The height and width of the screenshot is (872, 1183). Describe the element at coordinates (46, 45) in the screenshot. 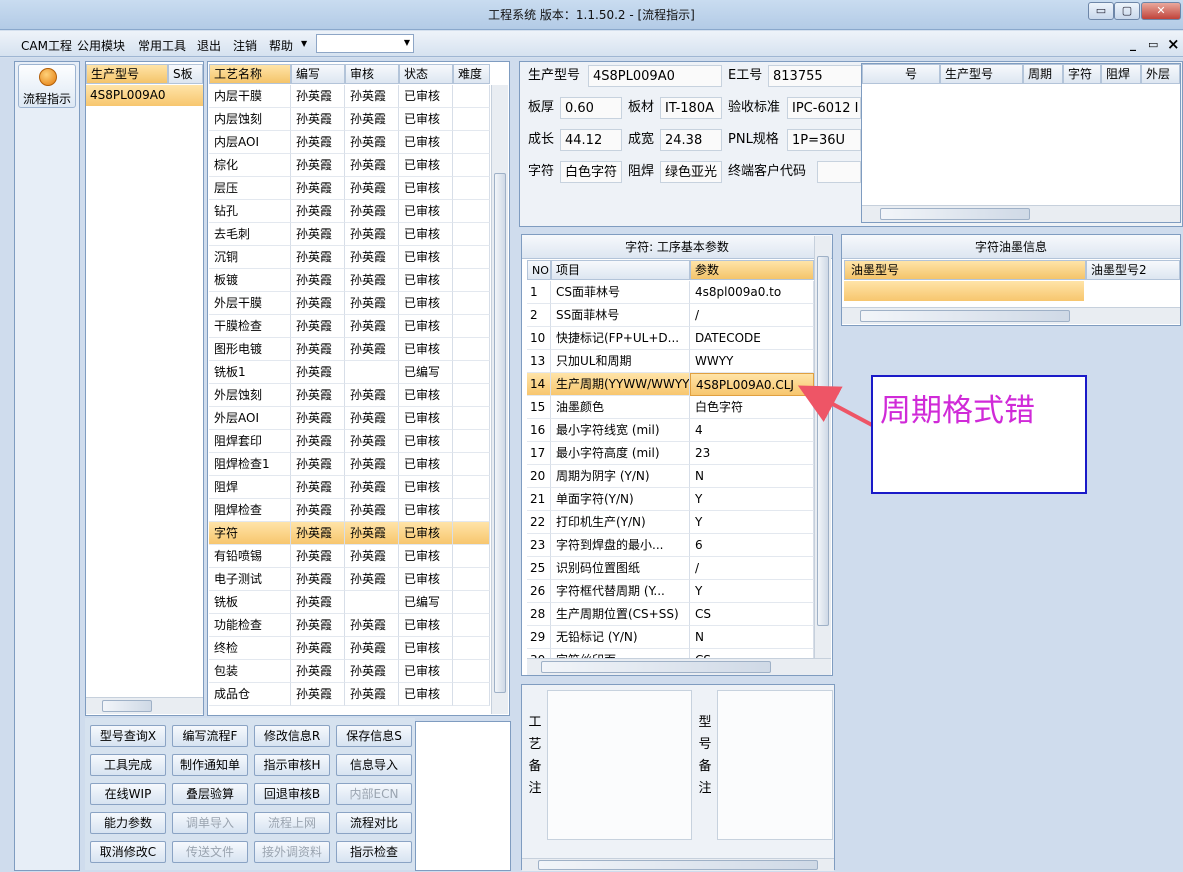

I see `menu-cam: CAM工程` at that location.